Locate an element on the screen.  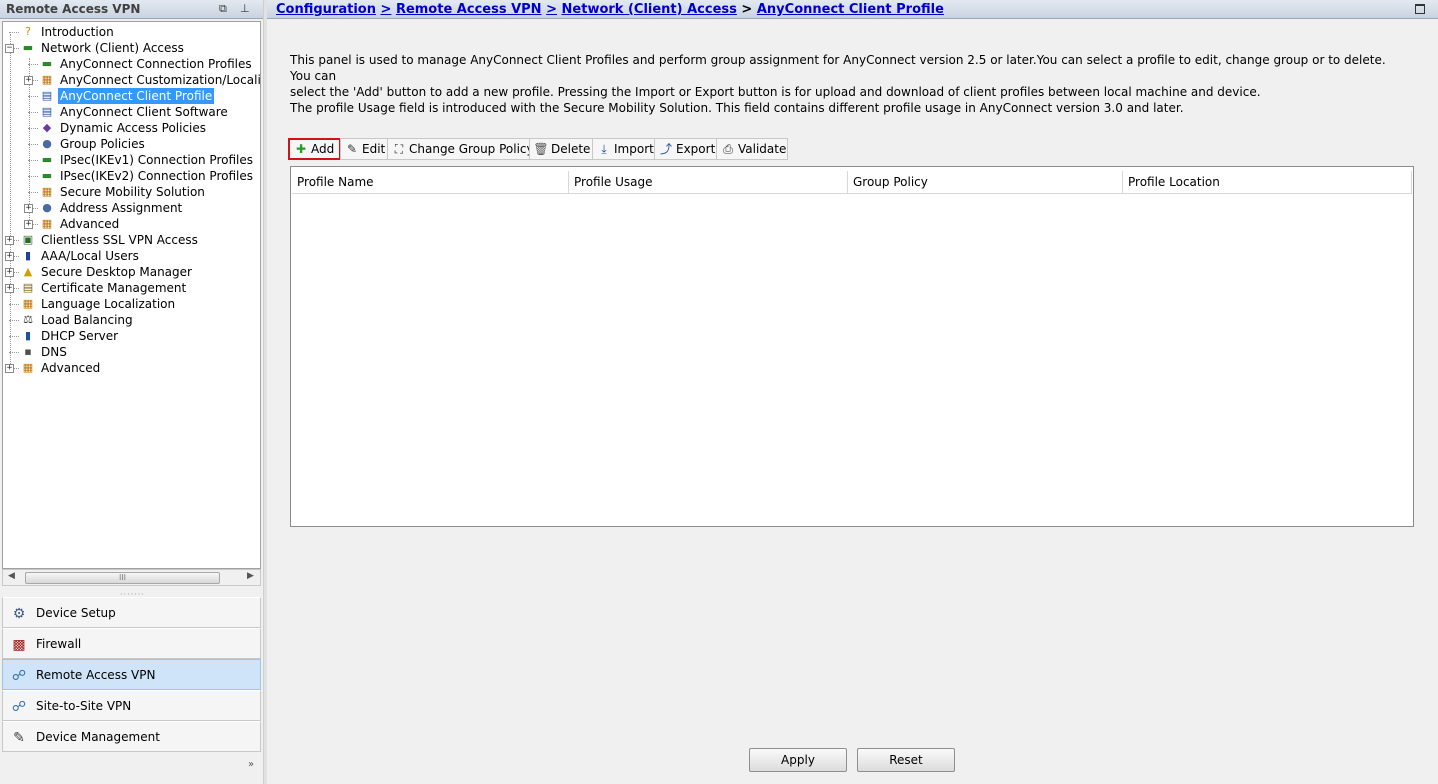
firewall-icon: ▩ is located at coordinates (19, 645).